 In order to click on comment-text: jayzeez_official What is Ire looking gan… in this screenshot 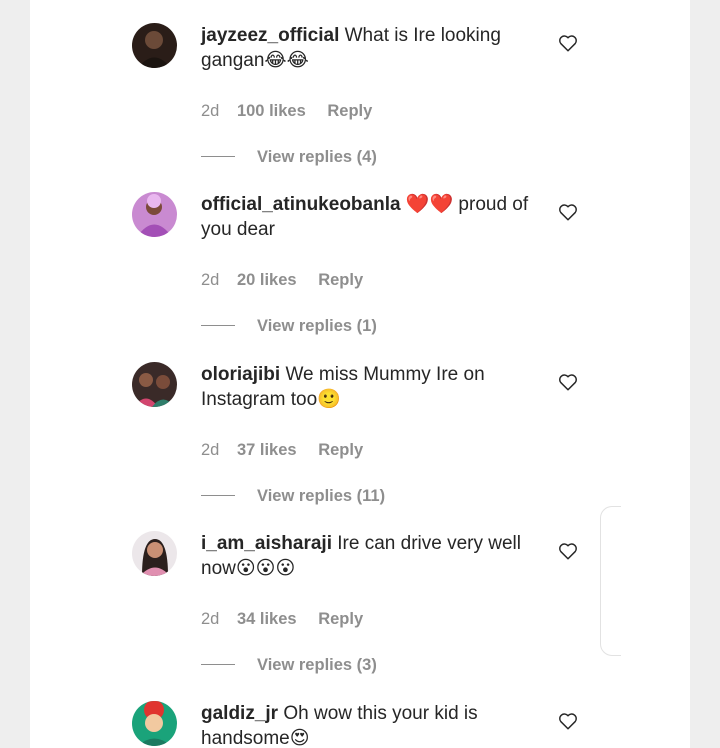, I will do `click(369, 48)`.